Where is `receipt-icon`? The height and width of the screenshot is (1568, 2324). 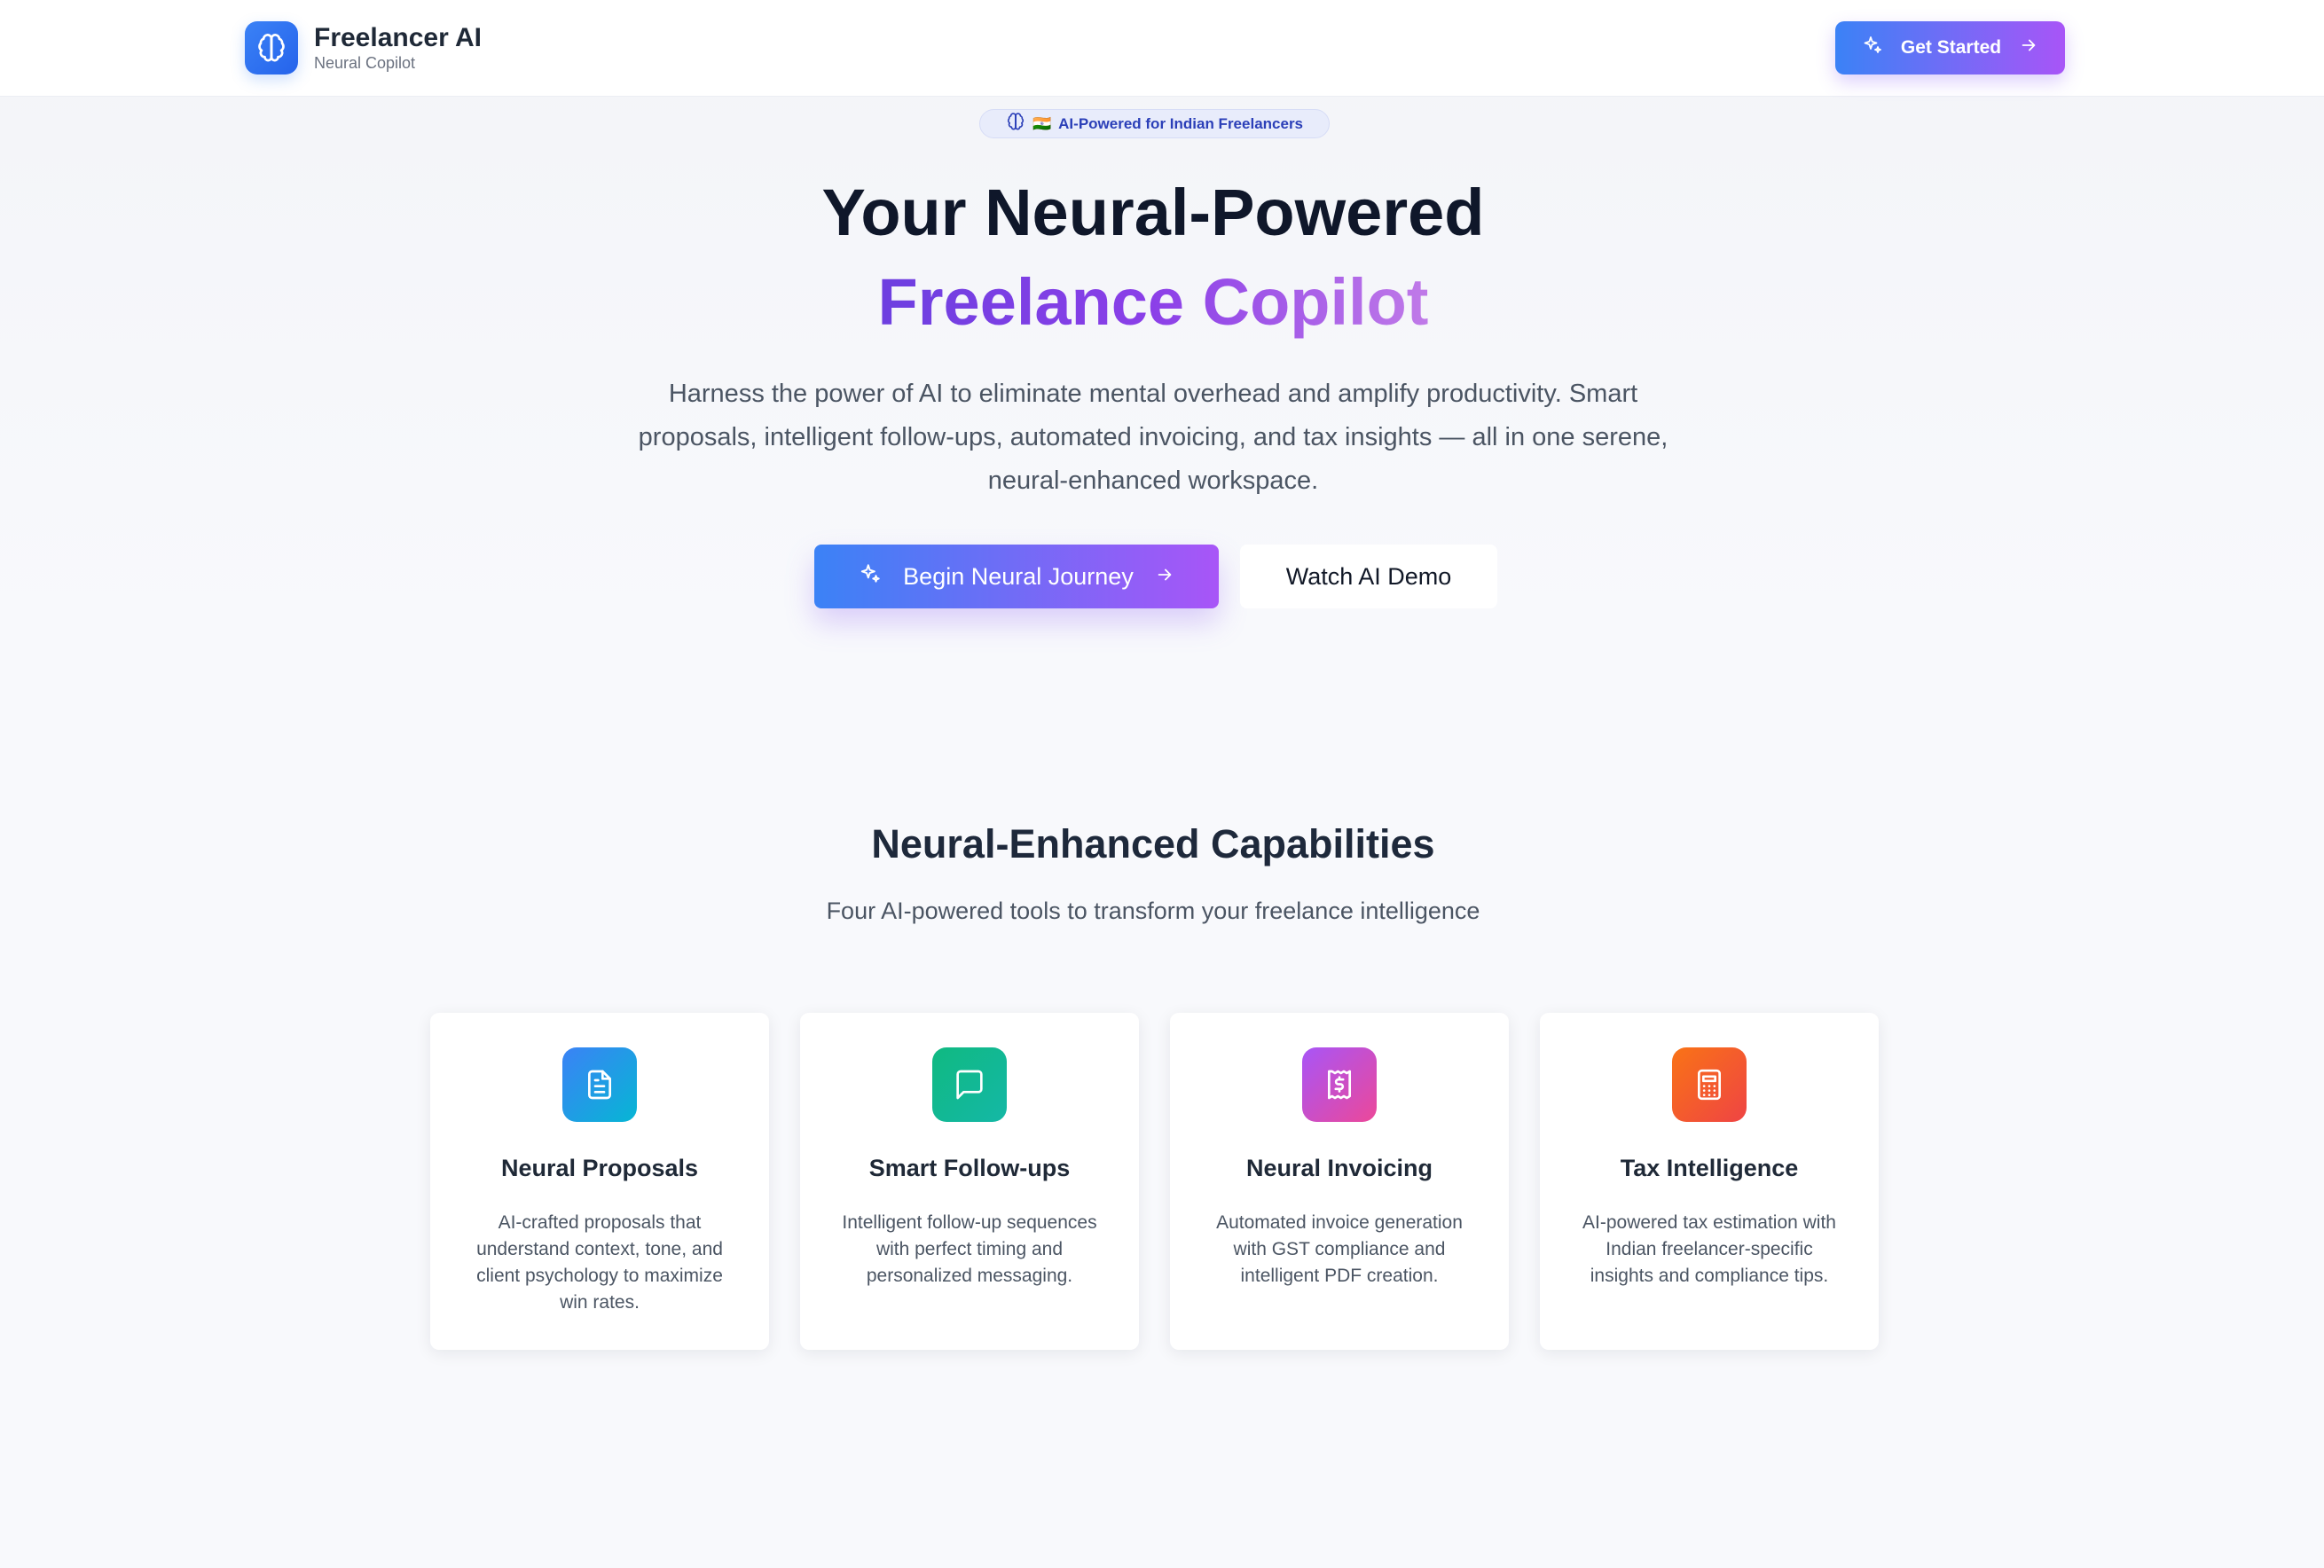
receipt-icon is located at coordinates (1339, 1084).